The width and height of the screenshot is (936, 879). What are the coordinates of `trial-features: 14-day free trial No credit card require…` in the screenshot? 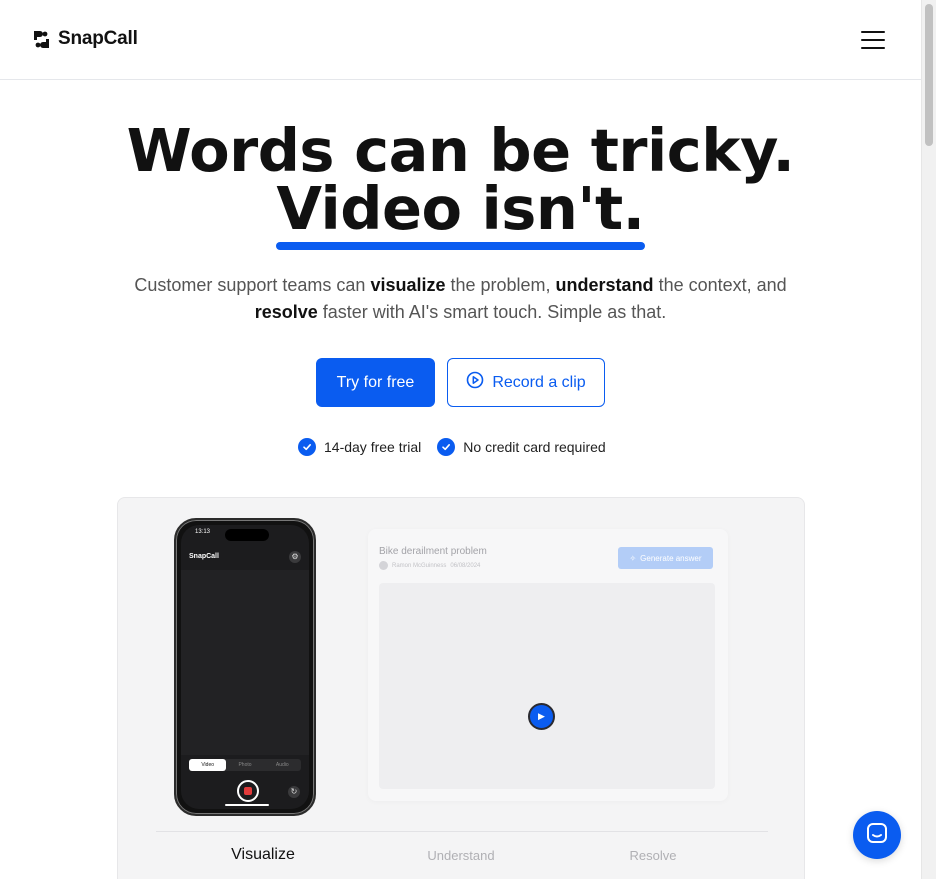 It's located at (452, 447).